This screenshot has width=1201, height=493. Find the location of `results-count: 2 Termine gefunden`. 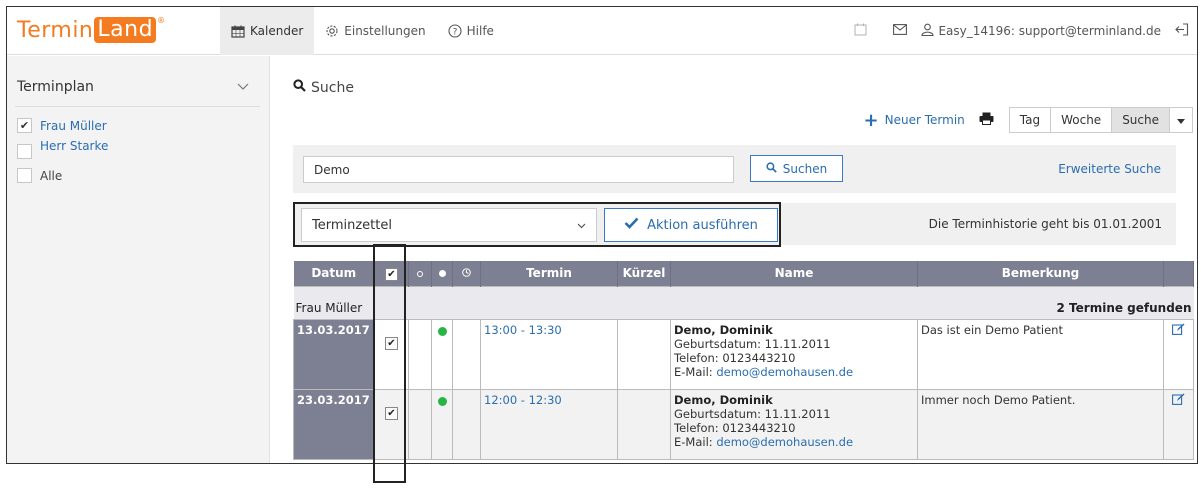

results-count: 2 Termine gefunden is located at coordinates (837, 302).